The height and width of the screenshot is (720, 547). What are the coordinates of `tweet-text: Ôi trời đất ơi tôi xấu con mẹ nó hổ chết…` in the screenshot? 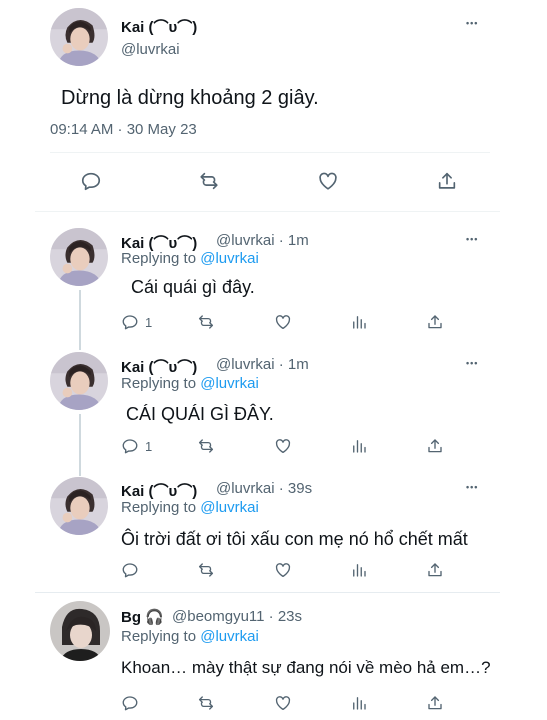 It's located at (294, 539).